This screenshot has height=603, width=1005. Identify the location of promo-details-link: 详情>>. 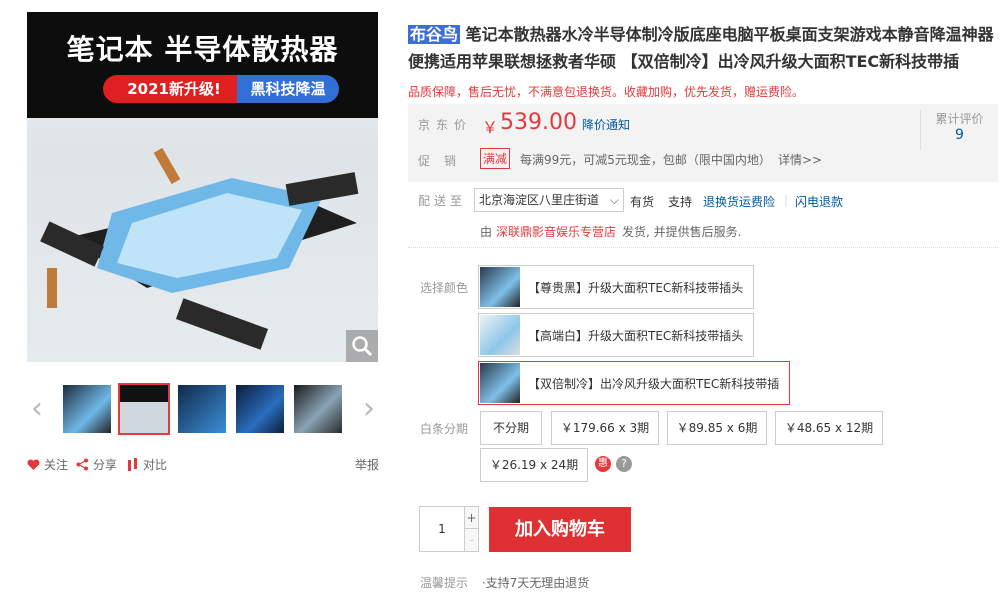
(800, 159).